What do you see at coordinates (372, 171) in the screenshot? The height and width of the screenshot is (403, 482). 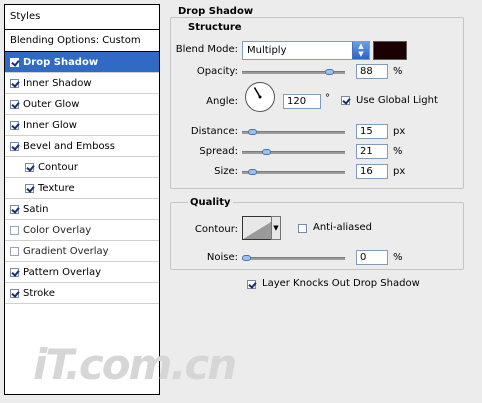 I see `size-input: 16` at bounding box center [372, 171].